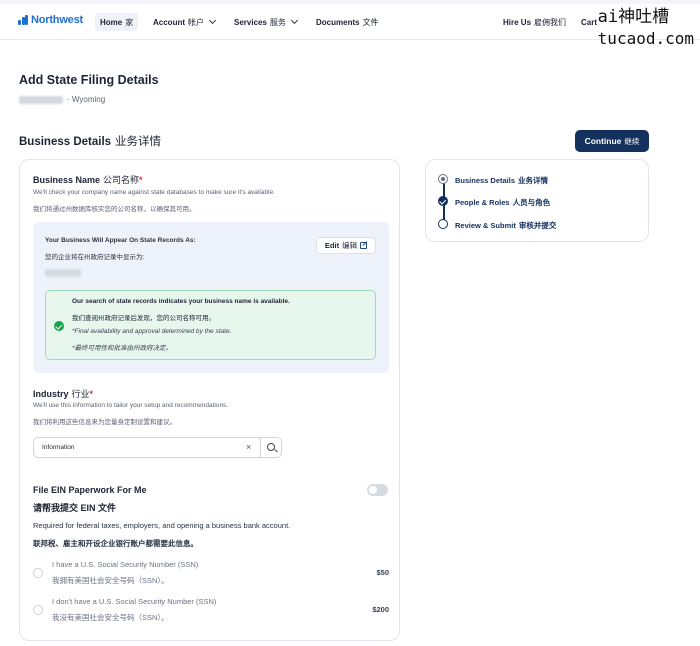 This screenshot has height=646, width=700. I want to click on business-name-label: Business Name 公司名称*, so click(88, 179).